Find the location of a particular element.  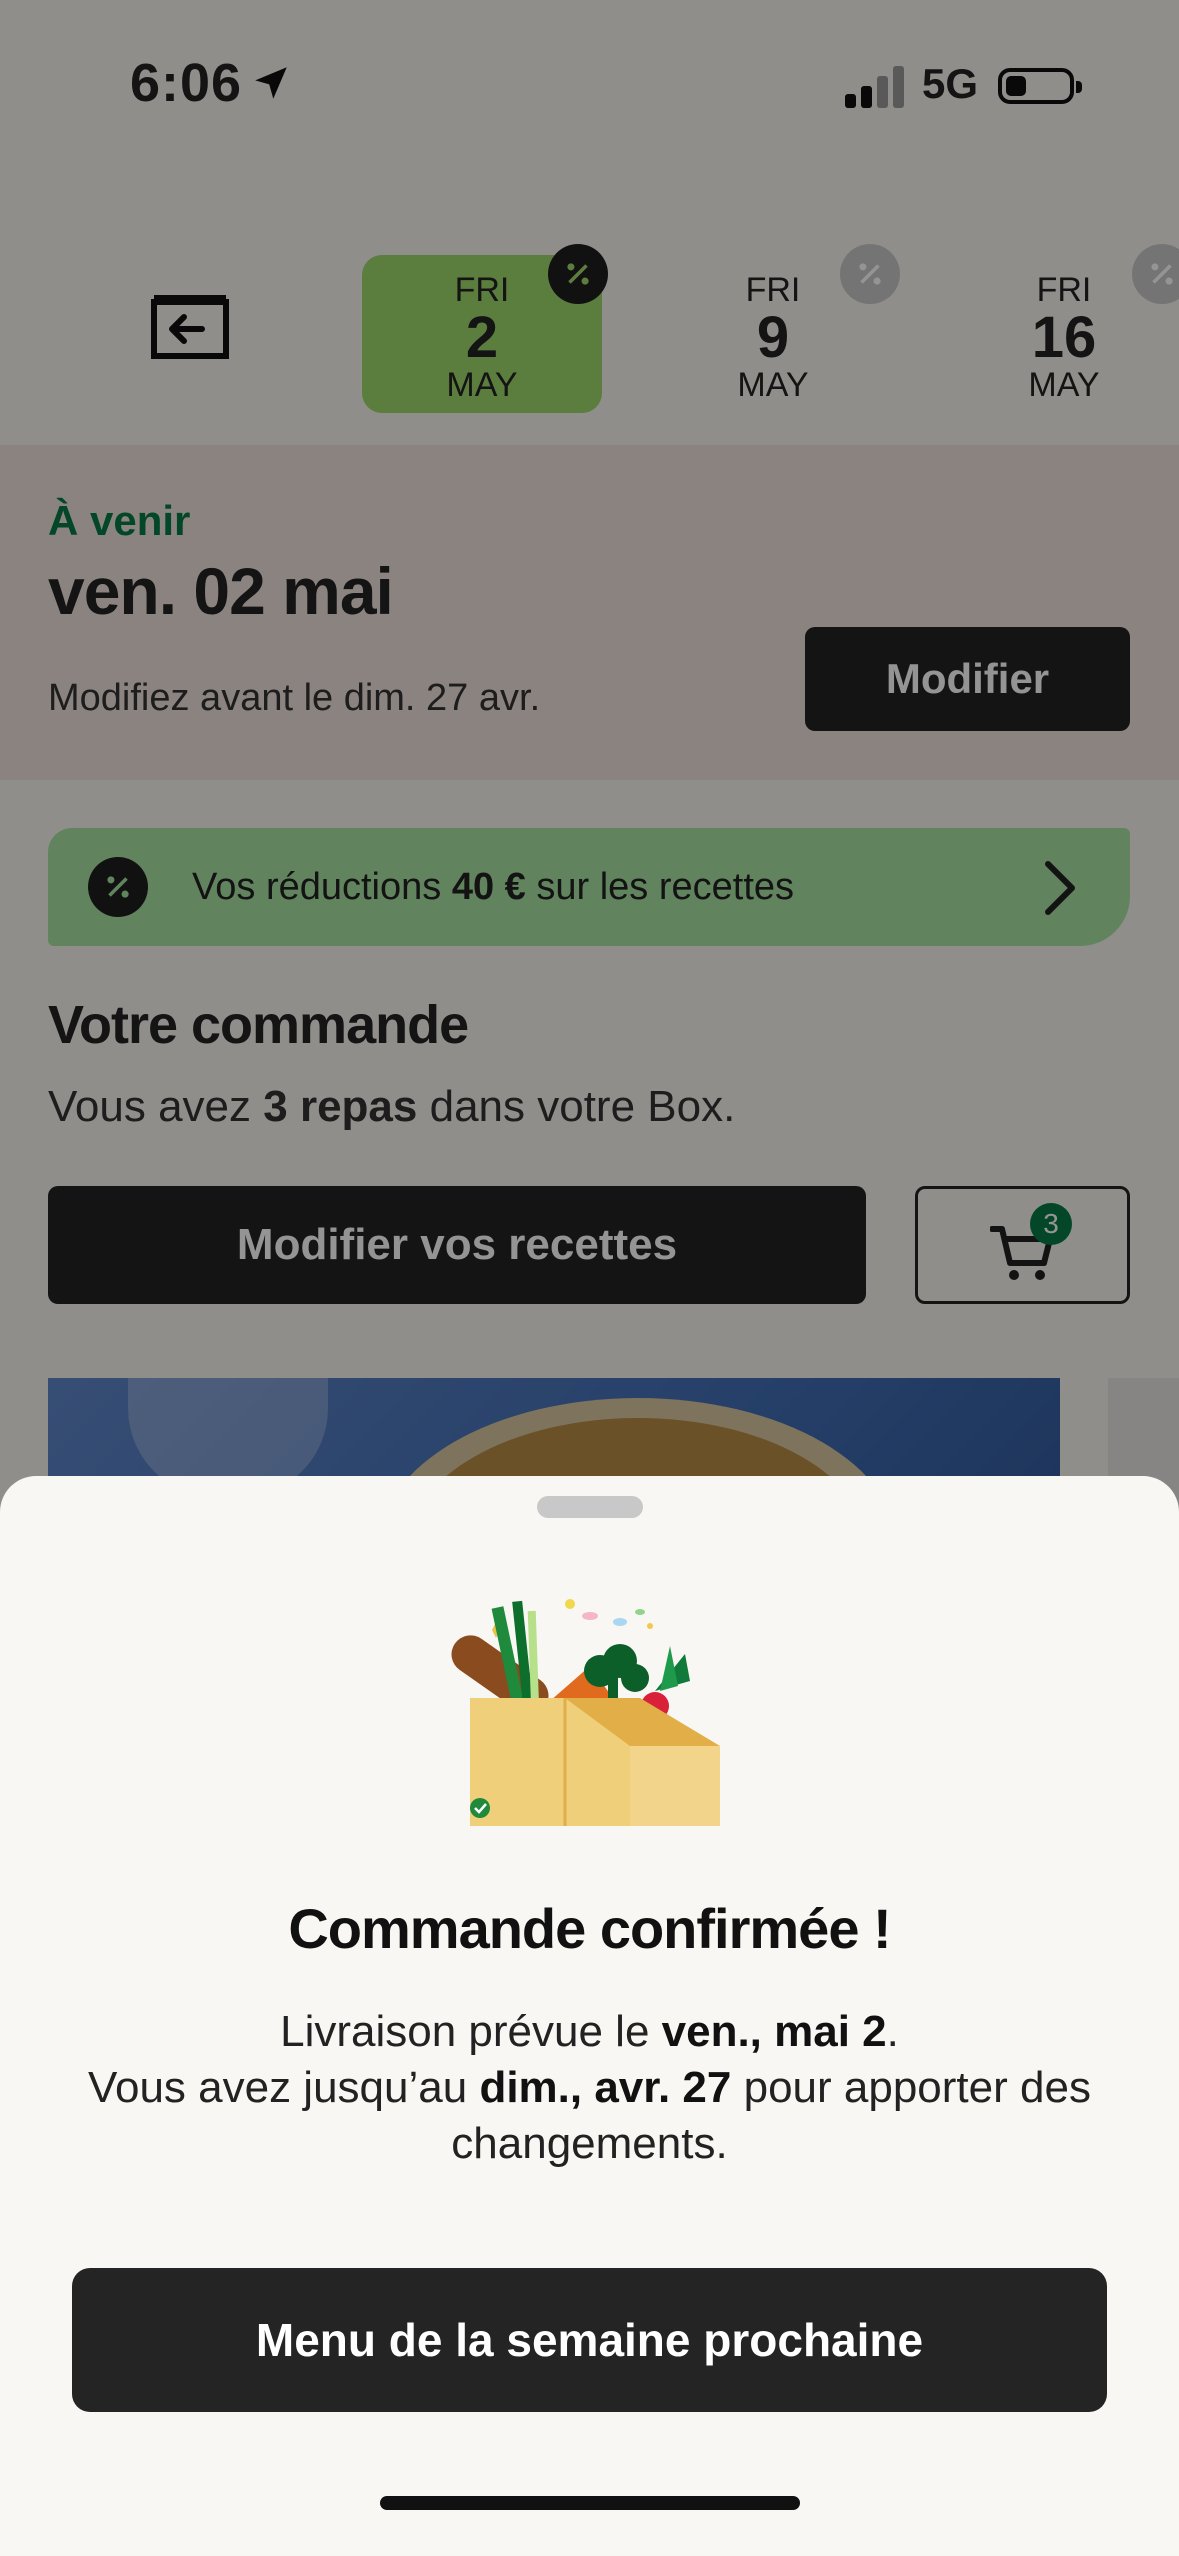

sheet-title: Commande confirmée ! is located at coordinates (589, 1928).